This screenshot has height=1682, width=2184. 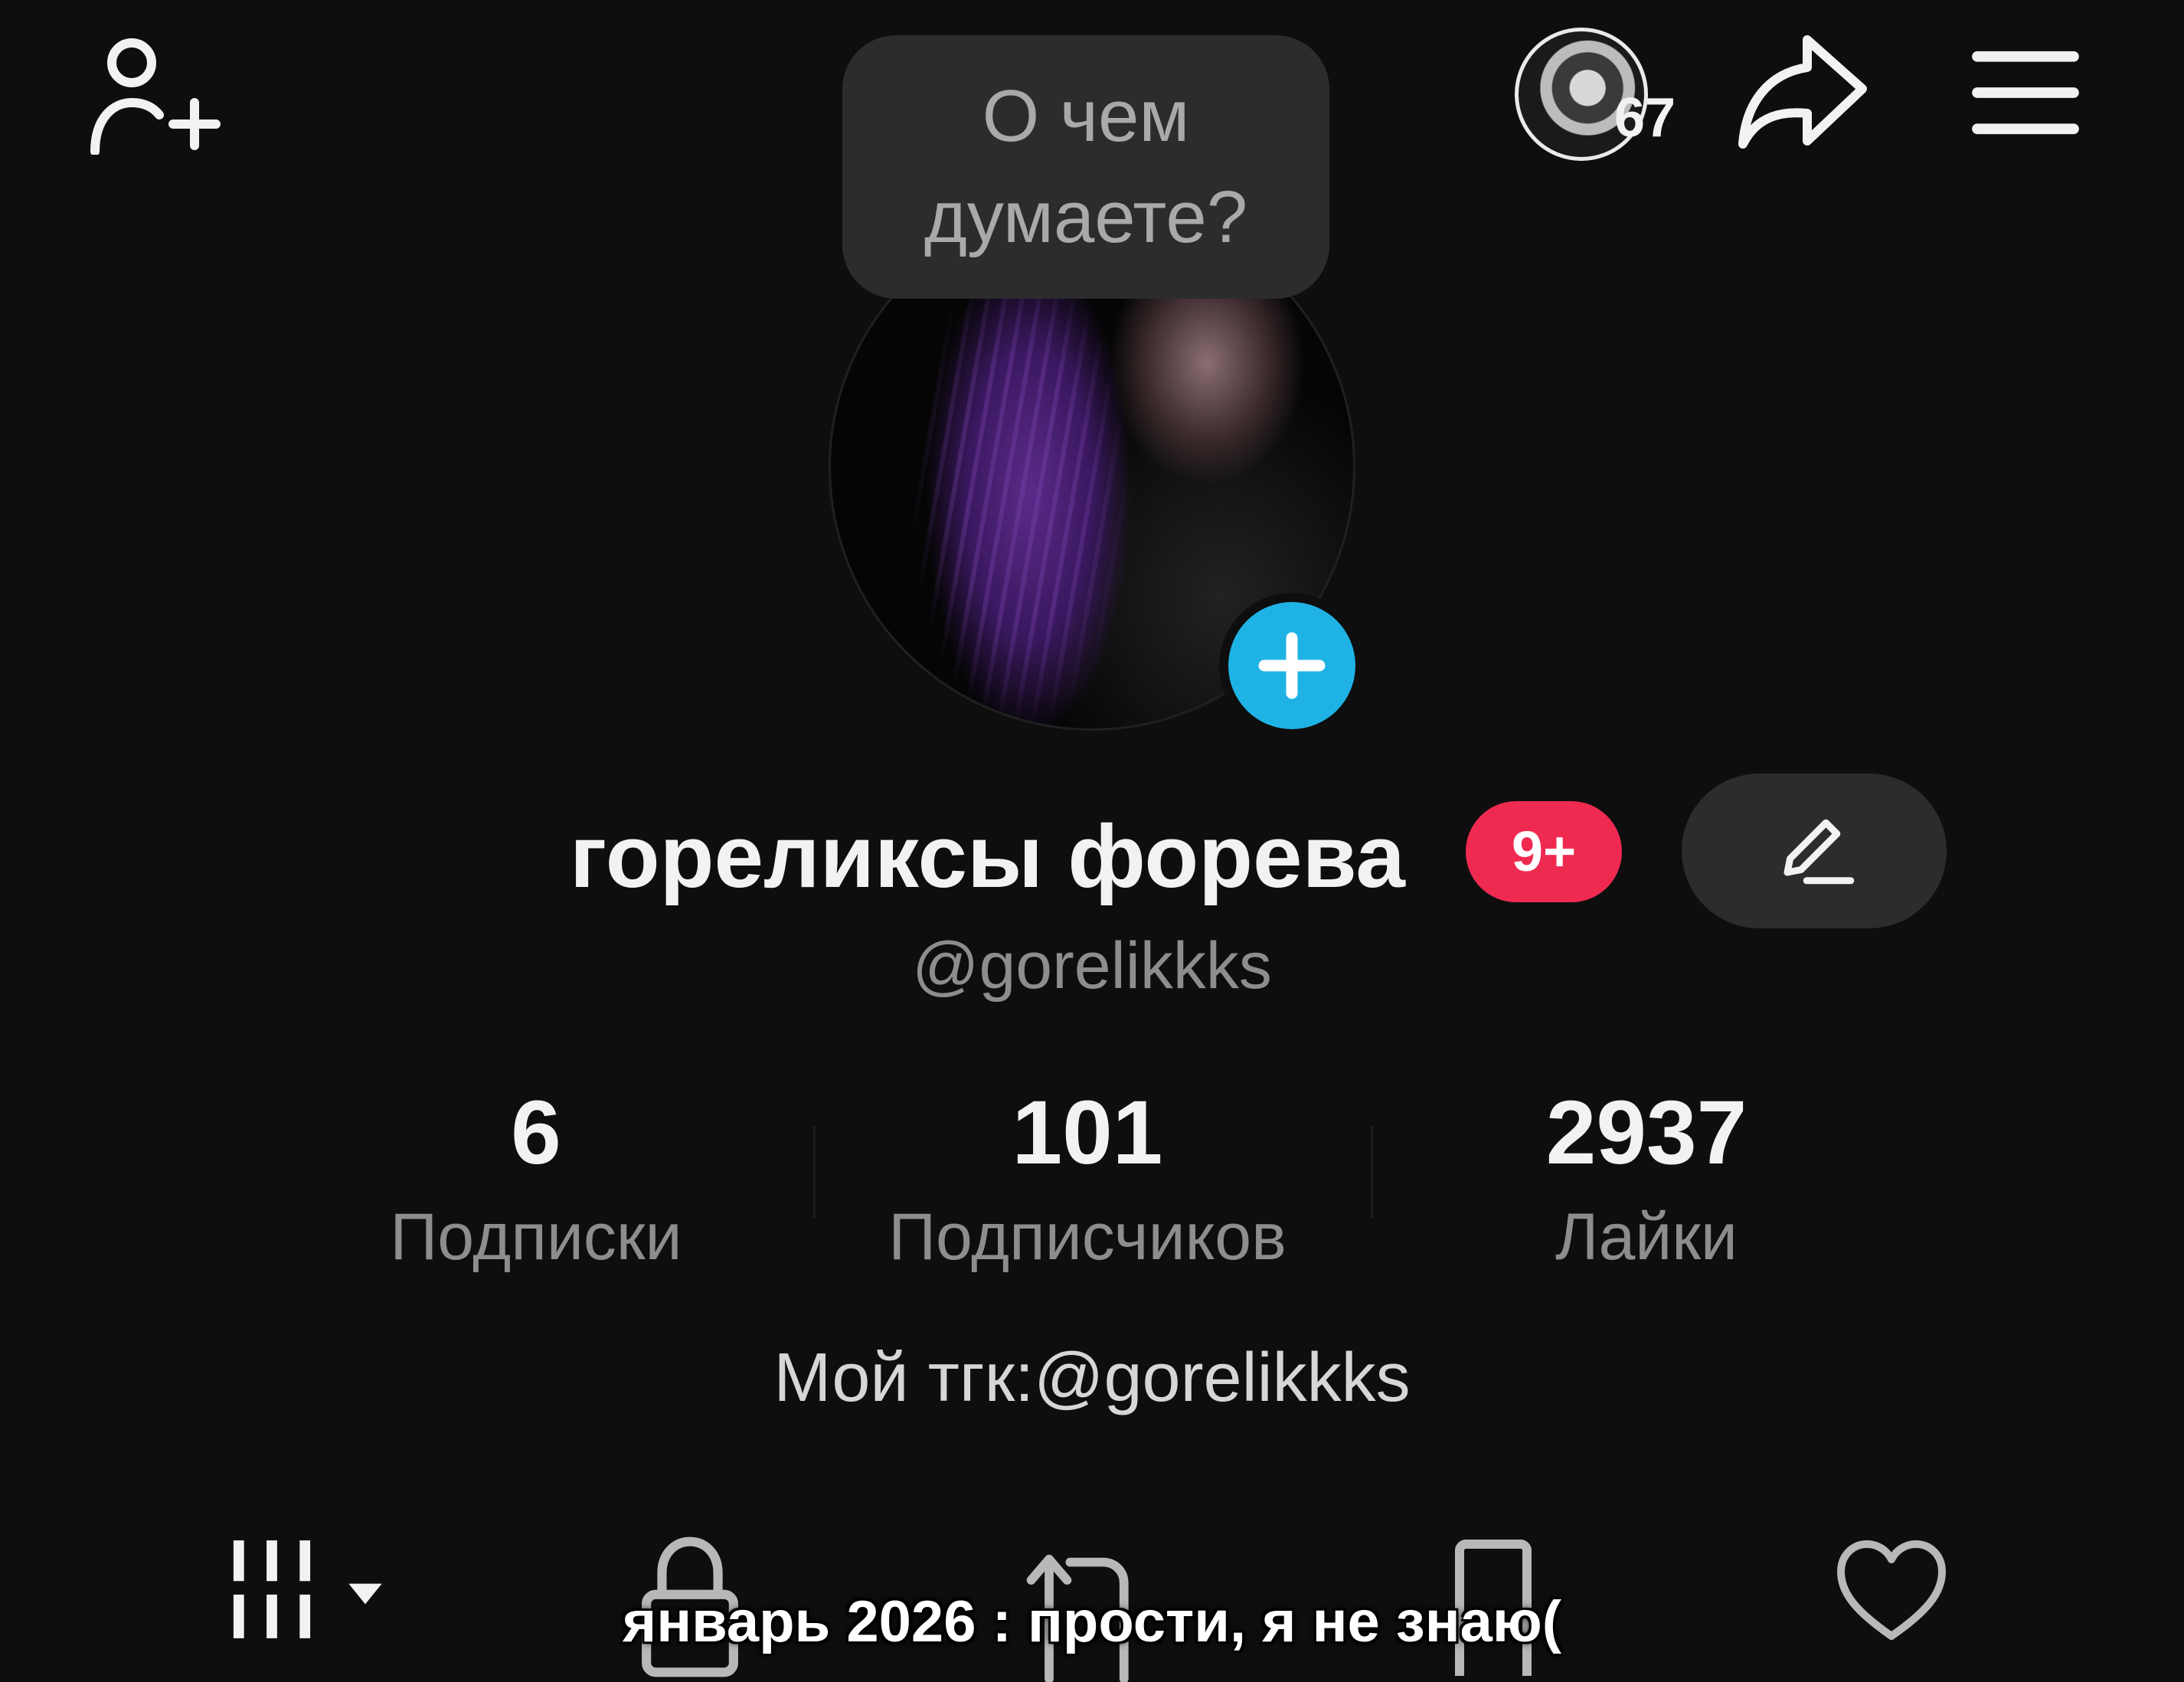 What do you see at coordinates (1087, 1132) in the screenshot?
I see `followers-count: 101` at bounding box center [1087, 1132].